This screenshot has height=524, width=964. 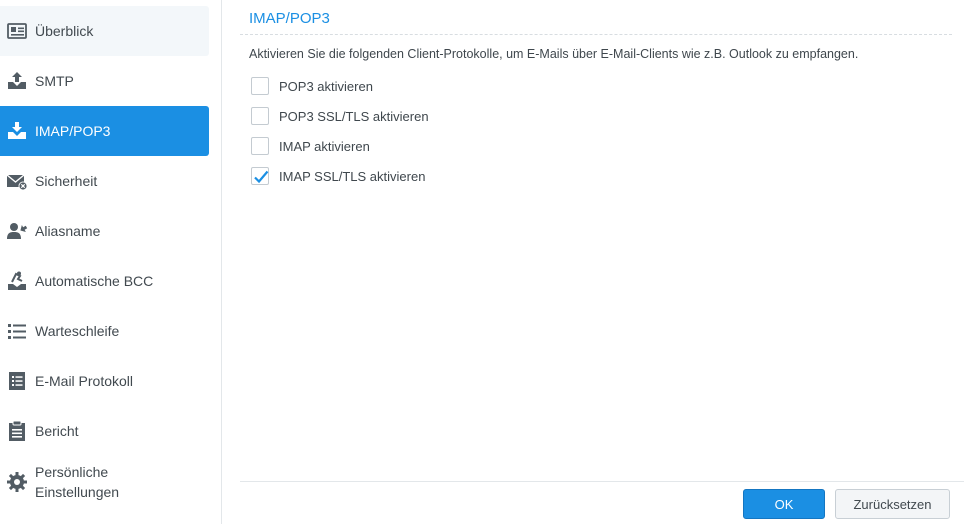 What do you see at coordinates (352, 176) in the screenshot?
I see `option-label: IMAP SSL/TLS aktivieren` at bounding box center [352, 176].